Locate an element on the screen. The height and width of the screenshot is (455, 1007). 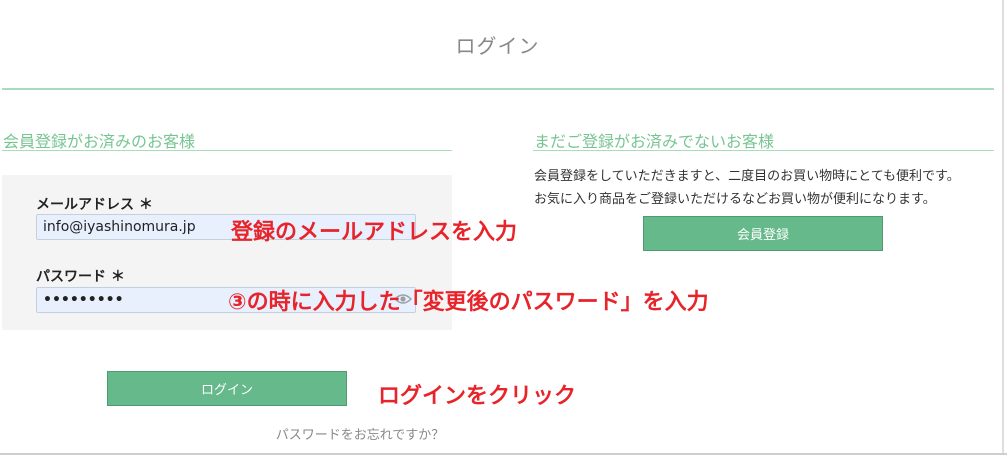
password-annotation: ③の時に入力した「変更後のパスワード」を入力 is located at coordinates (468, 302).